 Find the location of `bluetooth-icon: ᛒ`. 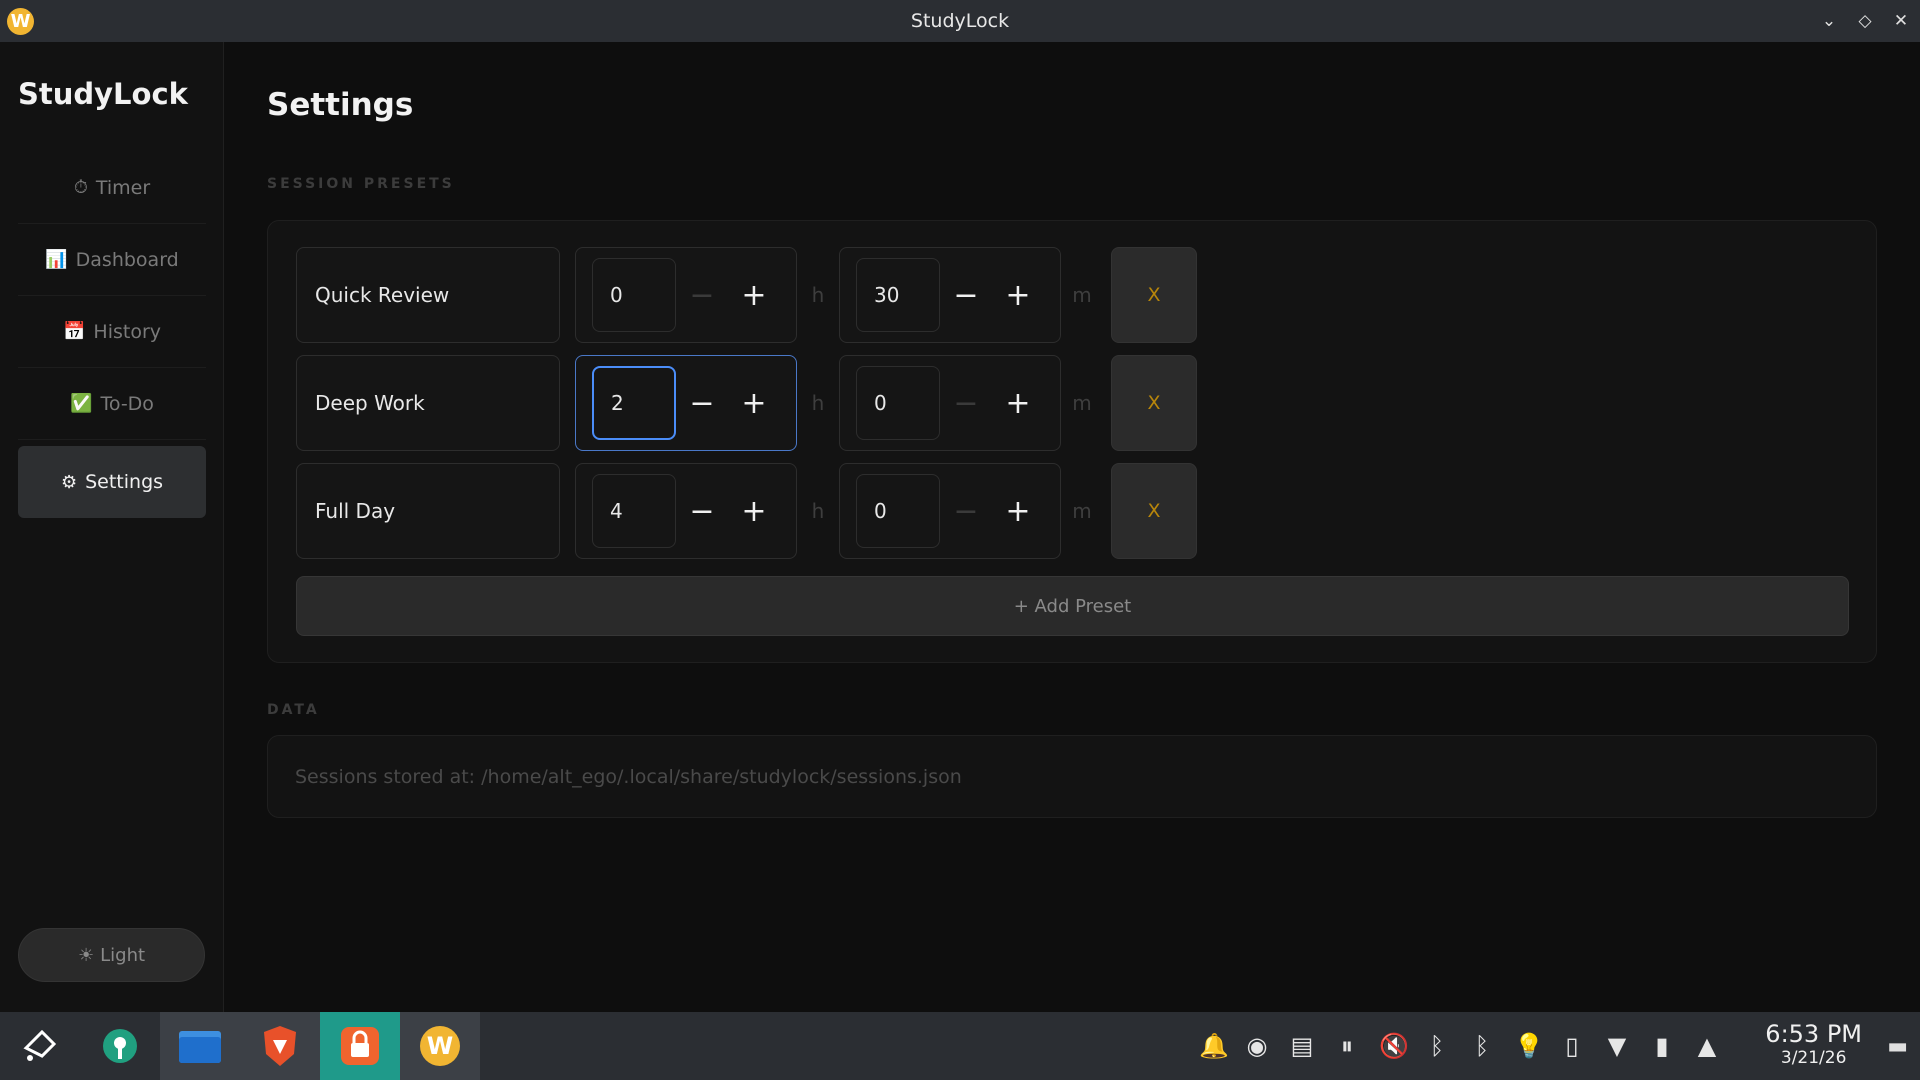

bluetooth-icon: ᛒ is located at coordinates (1437, 1046).